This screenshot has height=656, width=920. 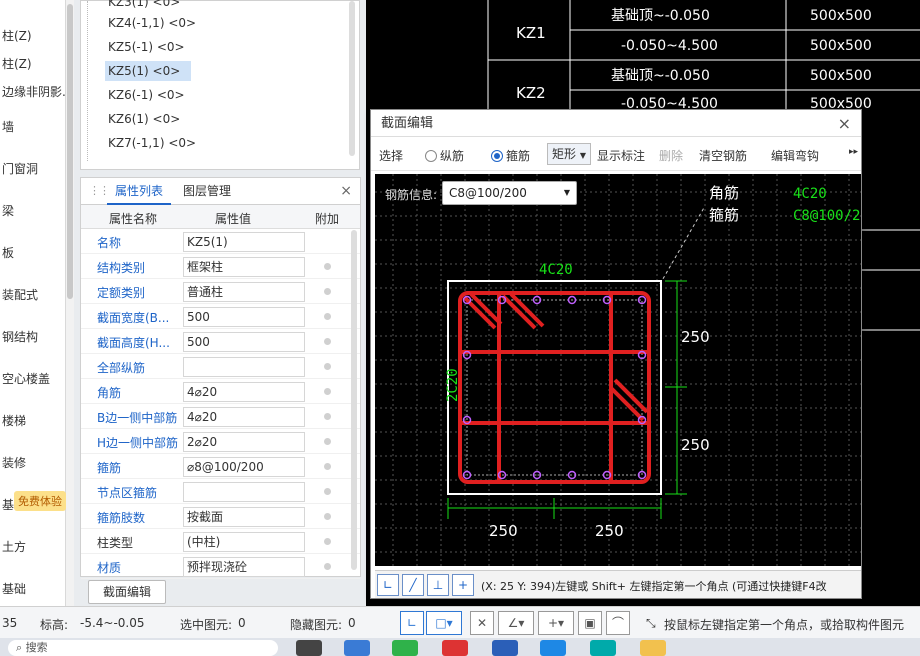 I want to click on property-row: 材质 预拌现浇砼, so click(x=220, y=566).